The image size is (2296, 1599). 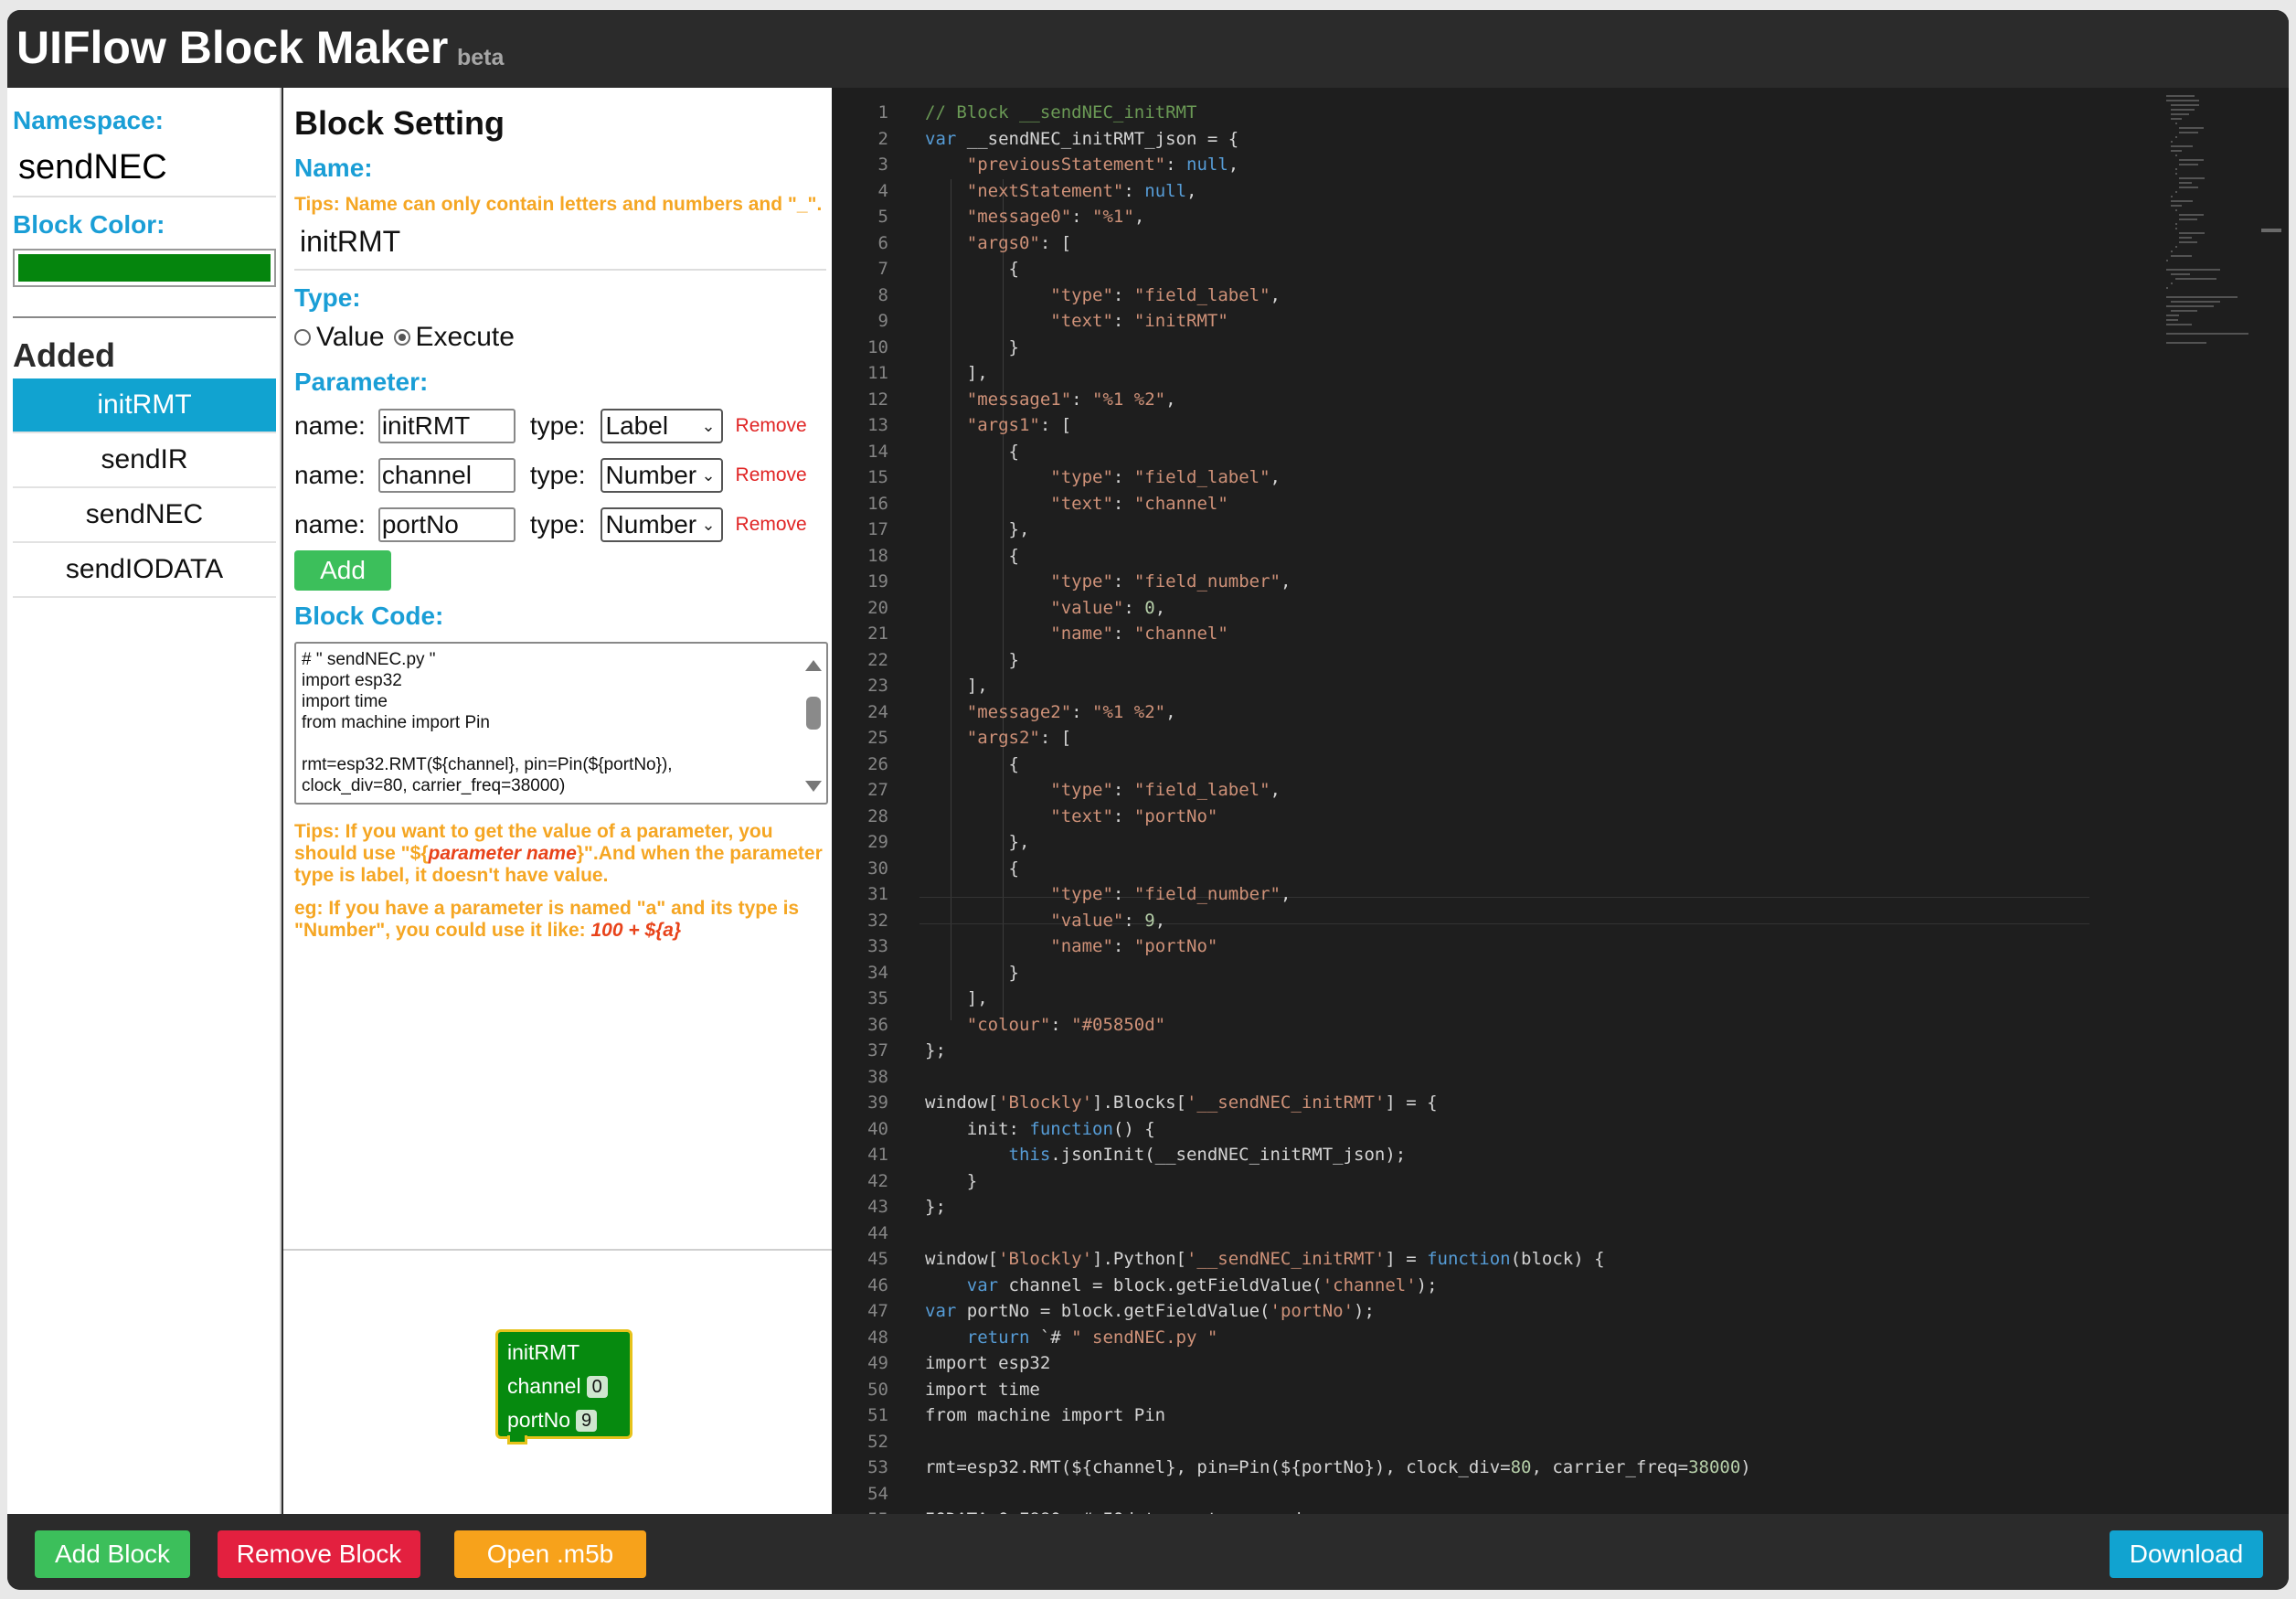 I want to click on block-item-sendir: sendIR, so click(x=144, y=460).